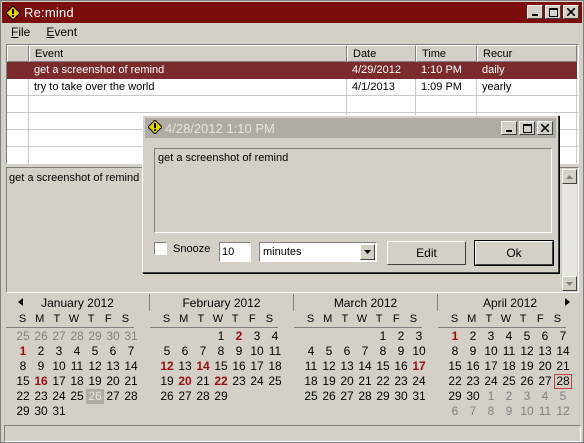 The image size is (584, 443). Describe the element at coordinates (167, 381) in the screenshot. I see `calendar-day: 19` at that location.